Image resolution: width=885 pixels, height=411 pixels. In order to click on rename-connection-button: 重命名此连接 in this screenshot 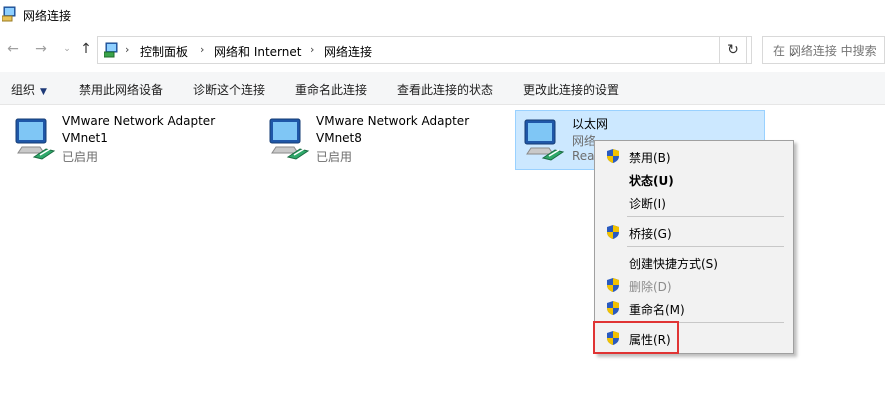, I will do `click(331, 89)`.